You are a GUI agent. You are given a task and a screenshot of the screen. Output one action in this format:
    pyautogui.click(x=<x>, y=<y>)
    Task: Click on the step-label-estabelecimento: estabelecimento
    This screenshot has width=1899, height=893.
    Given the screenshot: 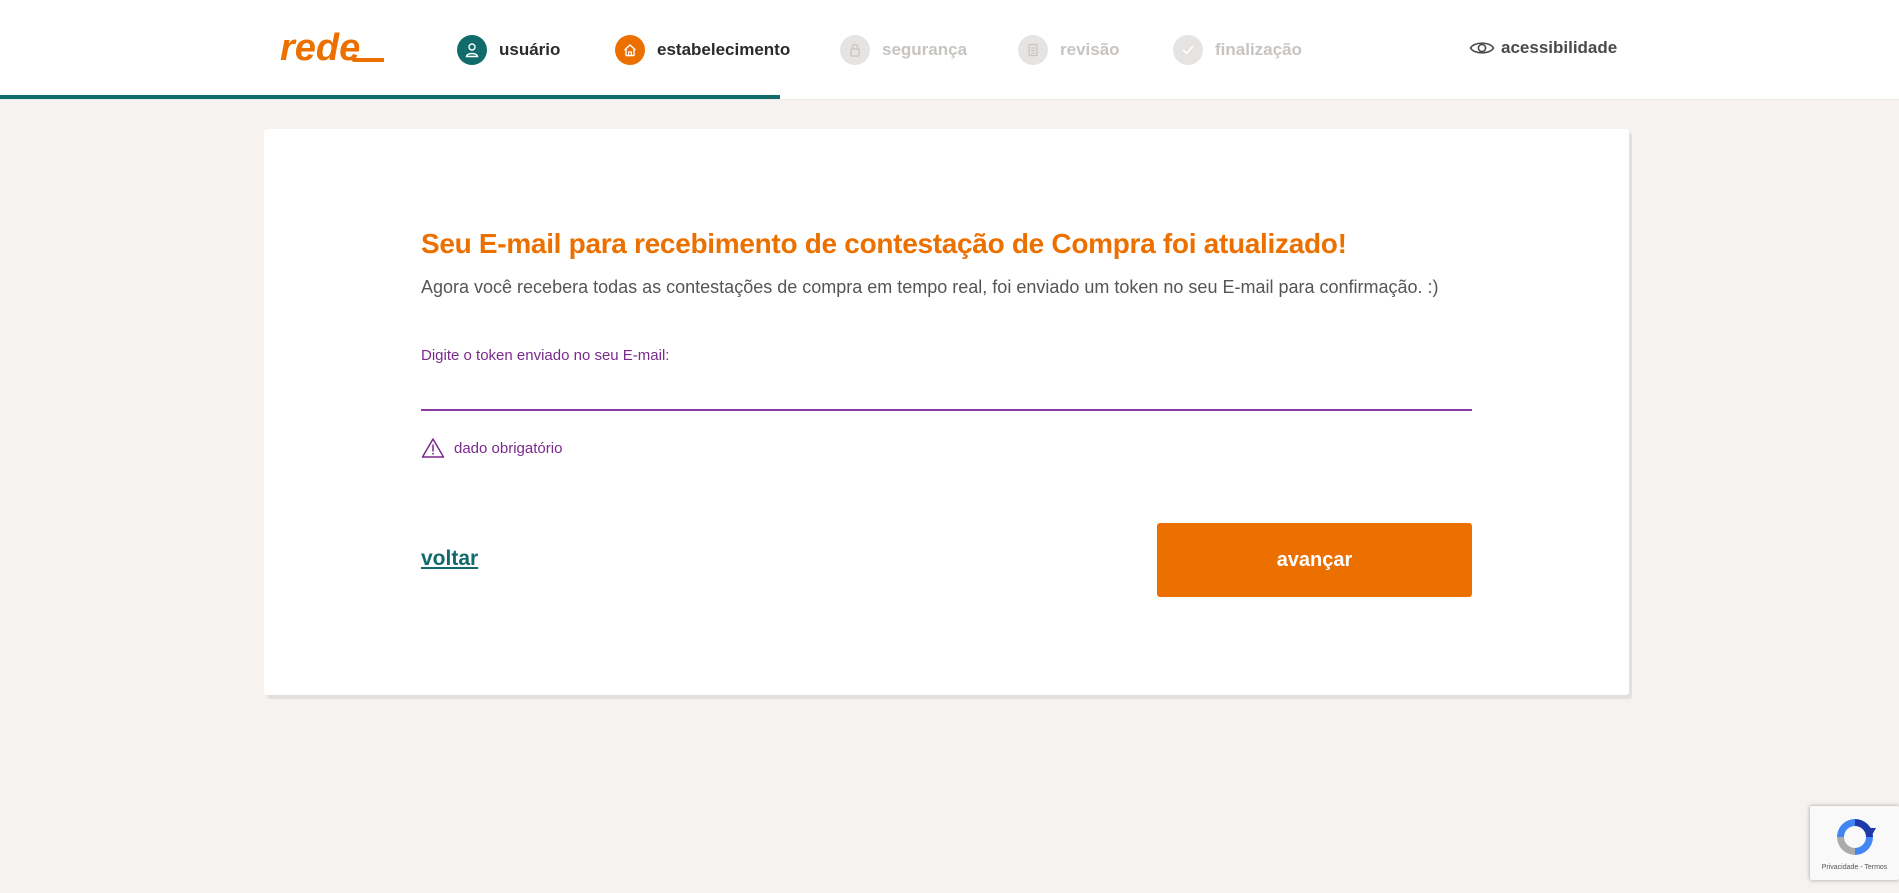 What is the action you would take?
    pyautogui.click(x=724, y=49)
    